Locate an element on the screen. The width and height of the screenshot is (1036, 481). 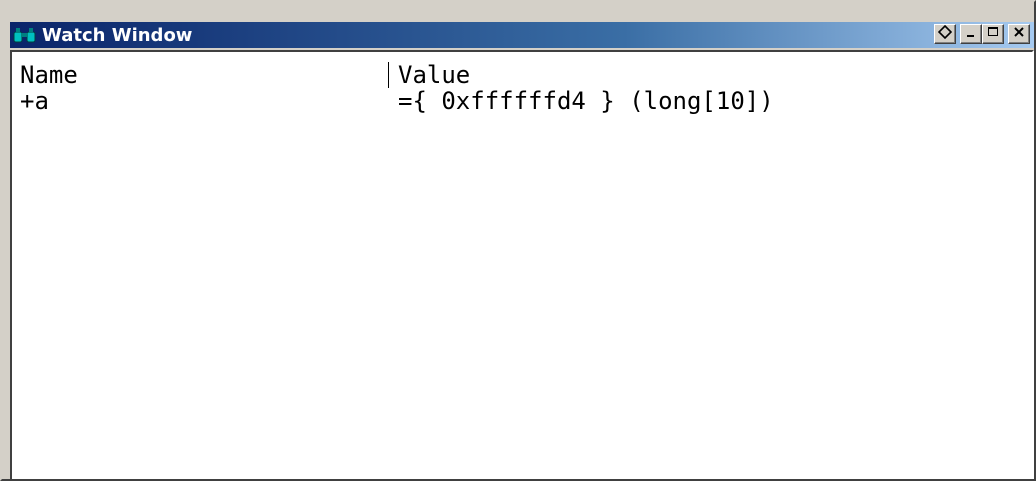
close-button is located at coordinates (1019, 34).